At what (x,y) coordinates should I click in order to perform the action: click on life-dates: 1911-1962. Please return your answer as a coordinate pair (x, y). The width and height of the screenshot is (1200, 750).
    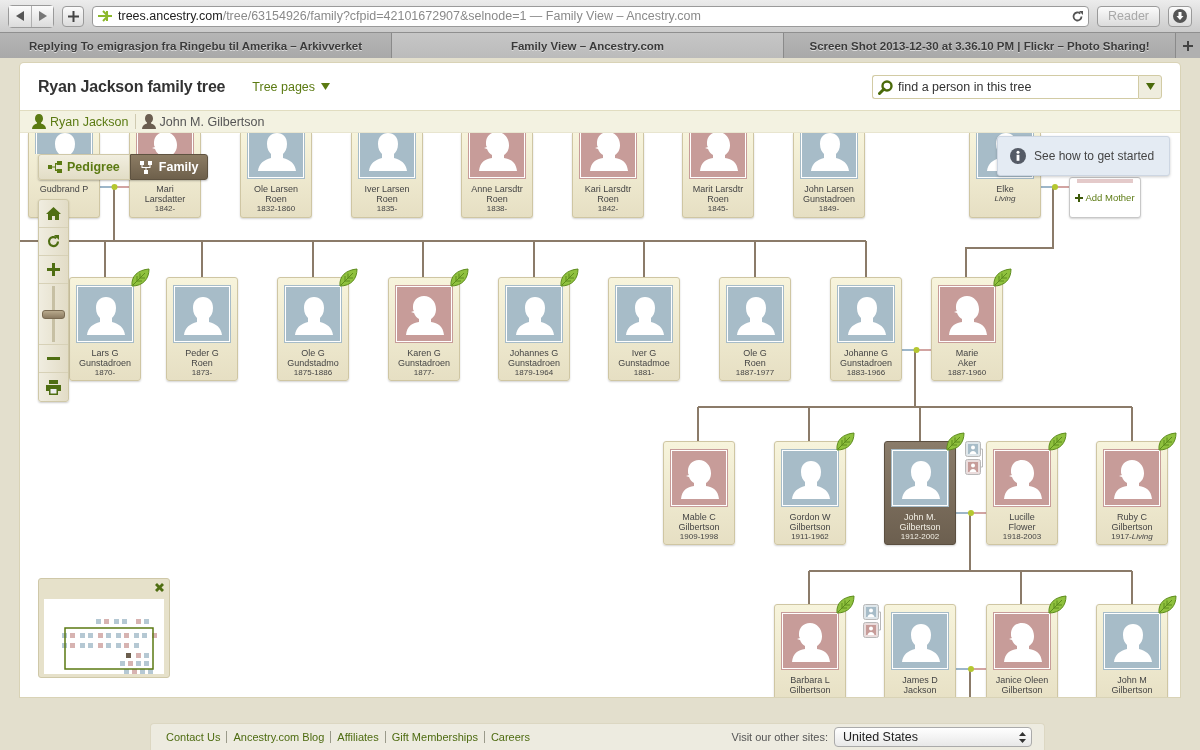
    Looking at the image, I should click on (810, 537).